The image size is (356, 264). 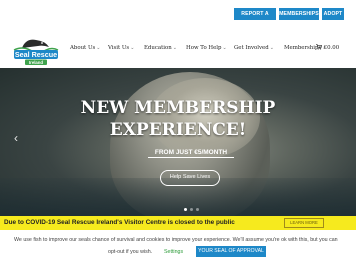 What do you see at coordinates (331, 48) in the screenshot?
I see `cart-total: €0.00` at bounding box center [331, 48].